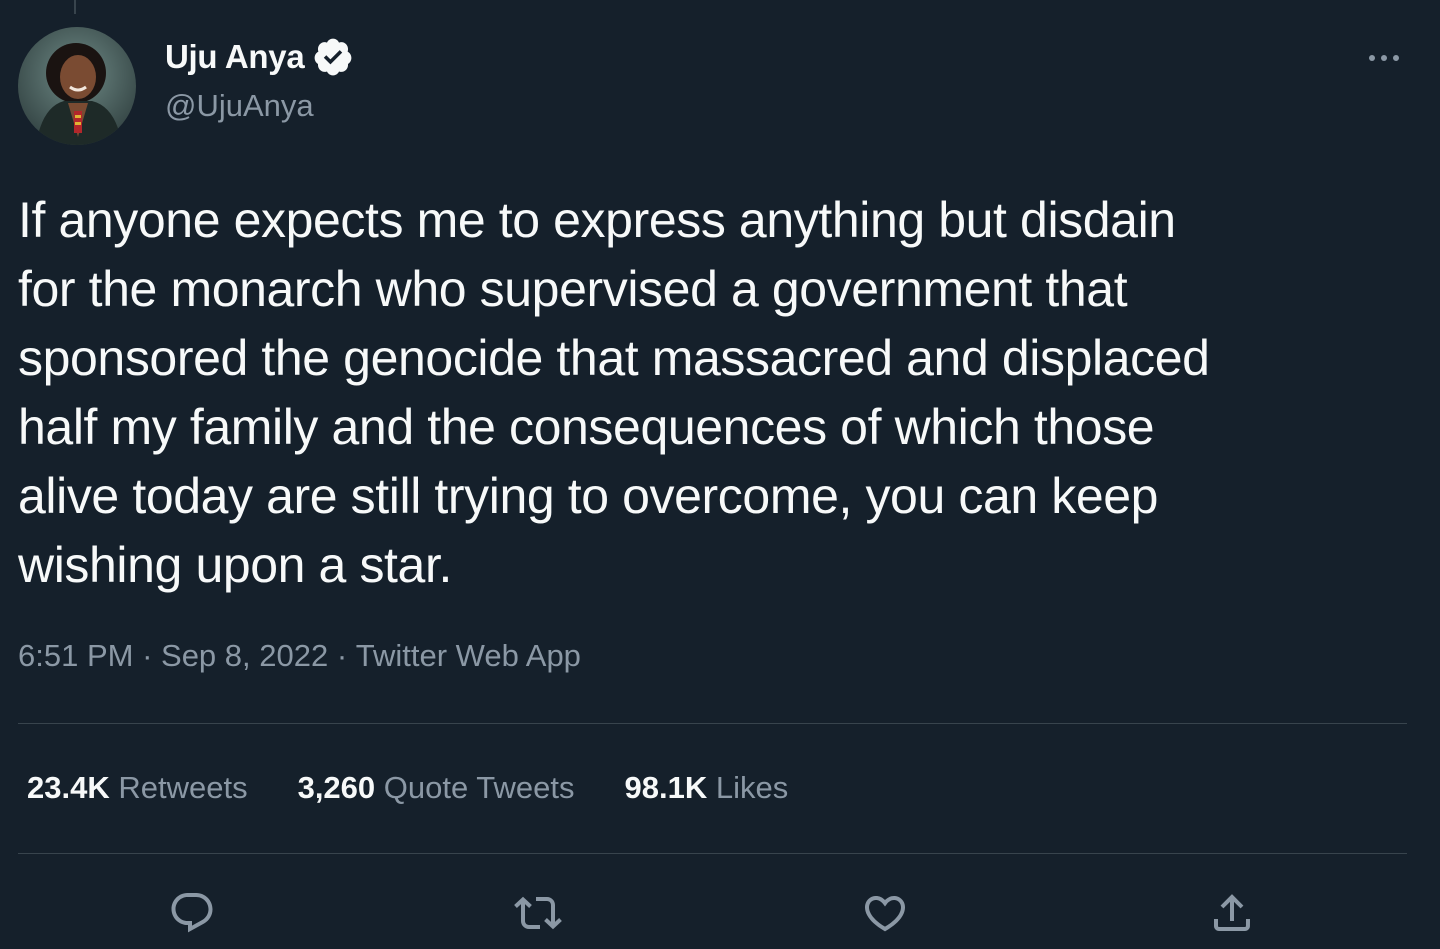  I want to click on quote-tweets-label: Quote Tweets, so click(475, 787).